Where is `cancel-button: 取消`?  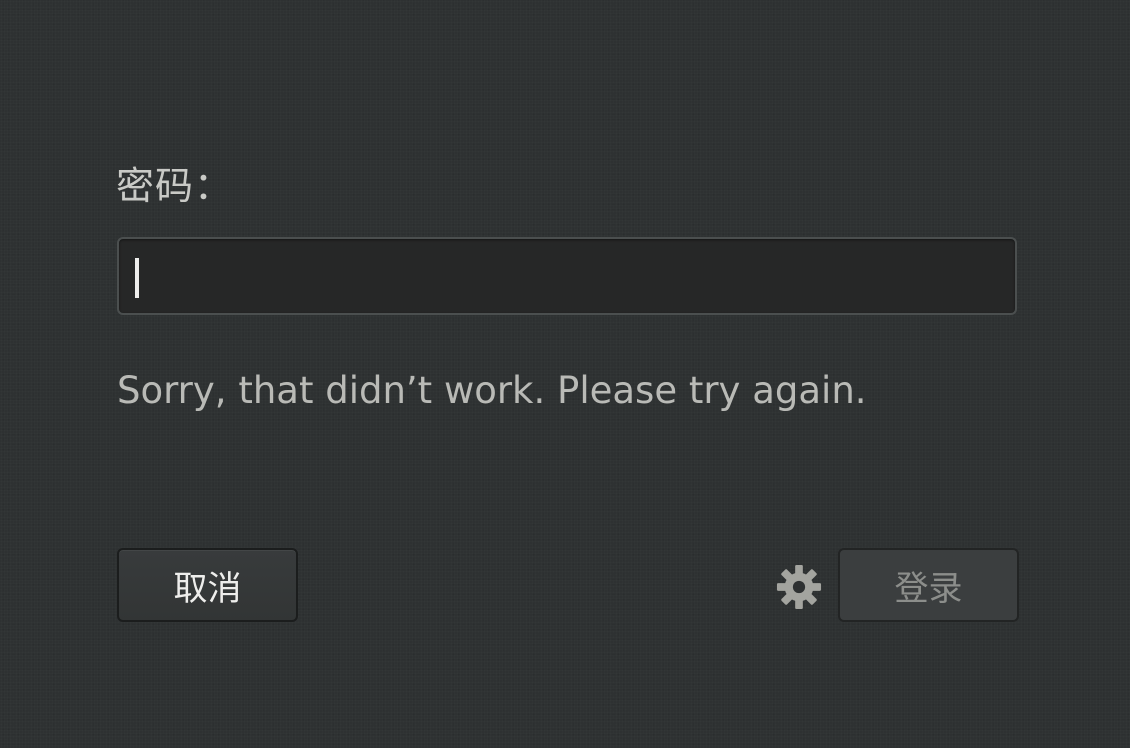
cancel-button: 取消 is located at coordinates (207, 585).